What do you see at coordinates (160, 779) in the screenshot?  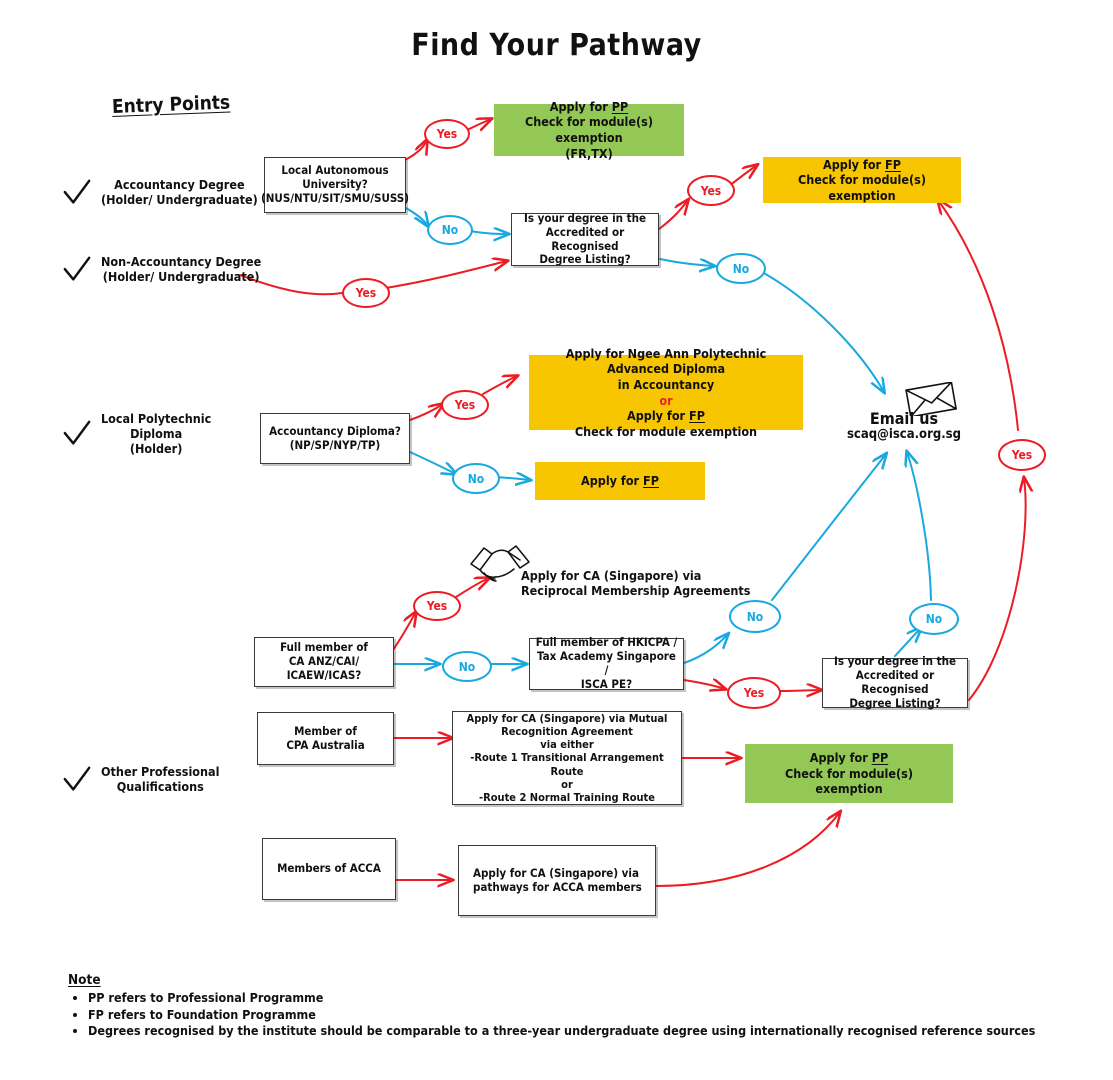 I see `entry-label: Other Professional Qualifications` at bounding box center [160, 779].